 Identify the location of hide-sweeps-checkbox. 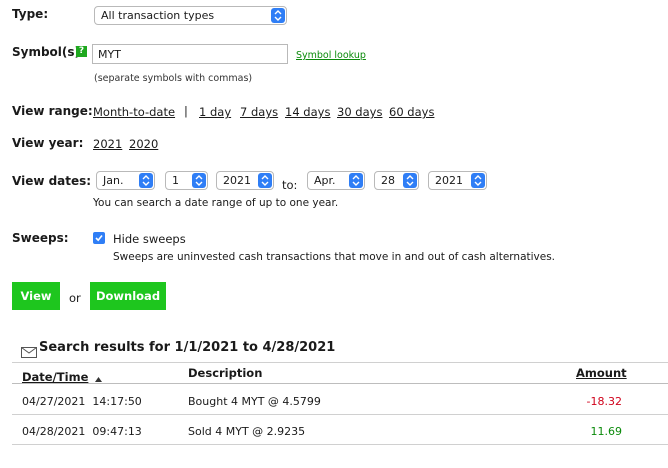
(99, 238).